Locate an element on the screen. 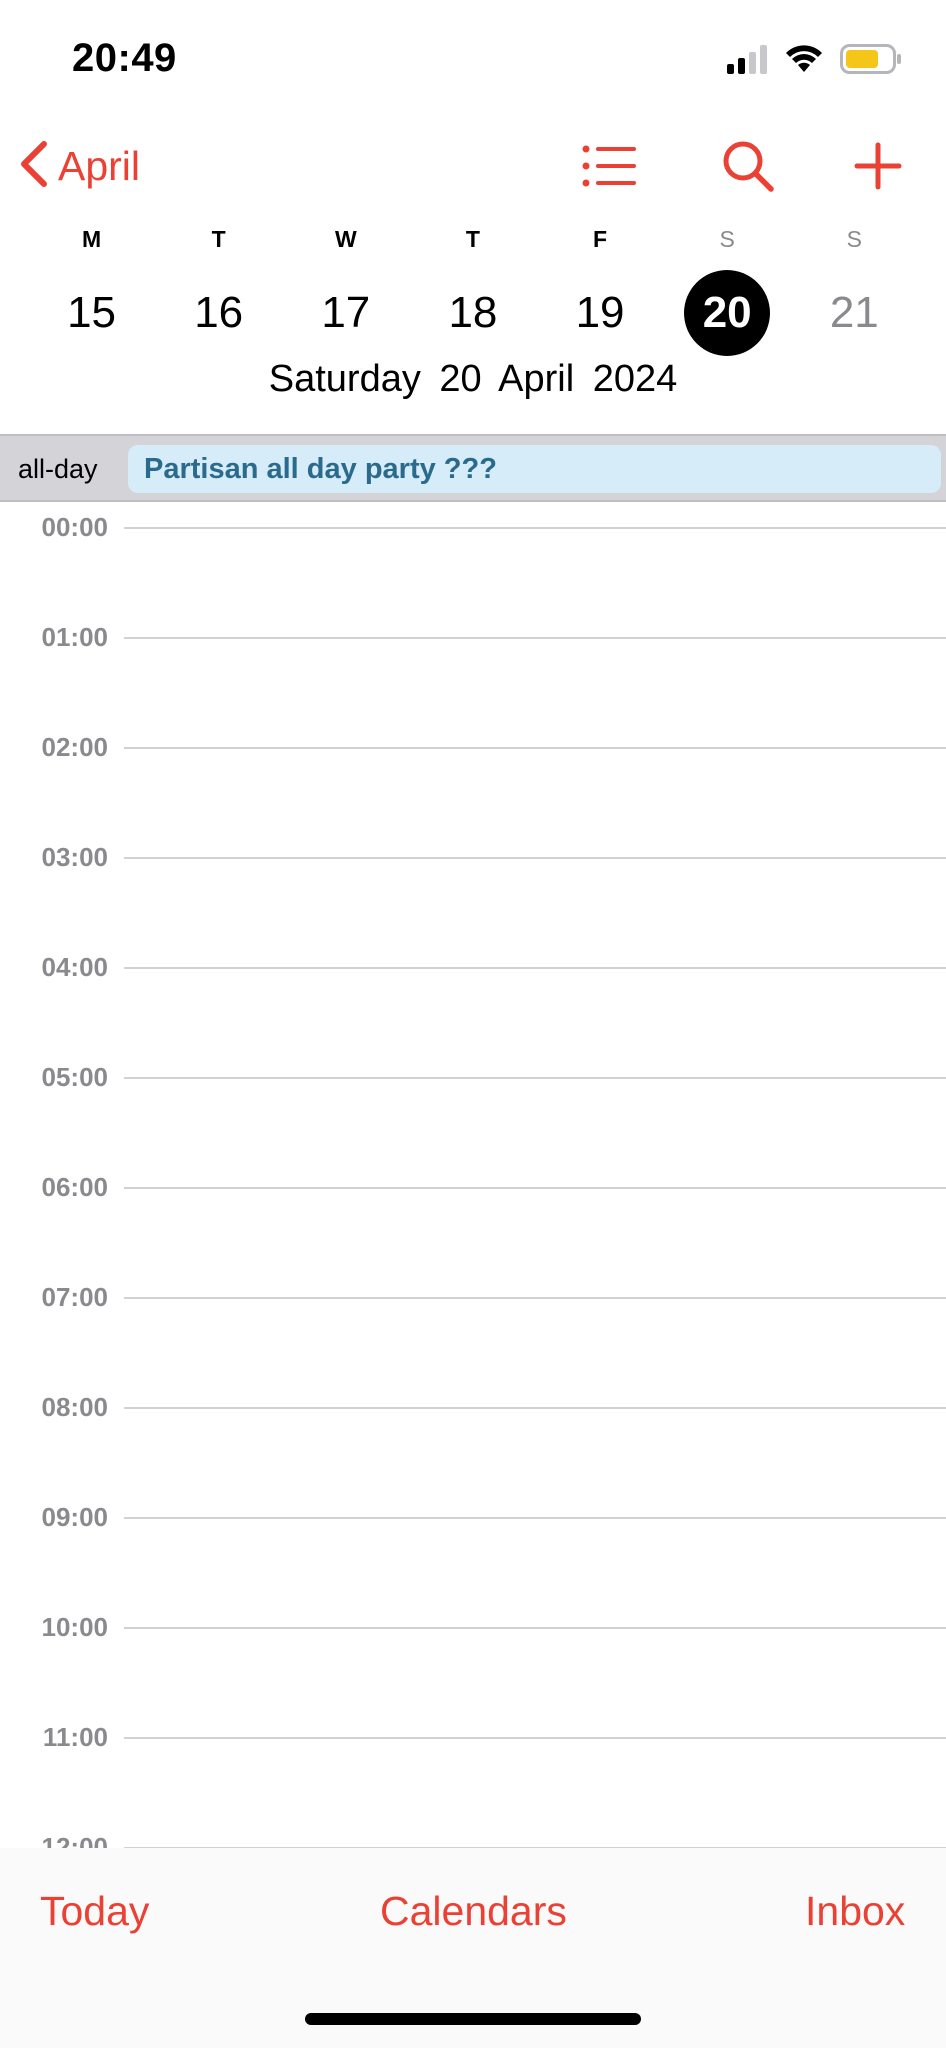  hour-row: 02:00 is located at coordinates (473, 747).